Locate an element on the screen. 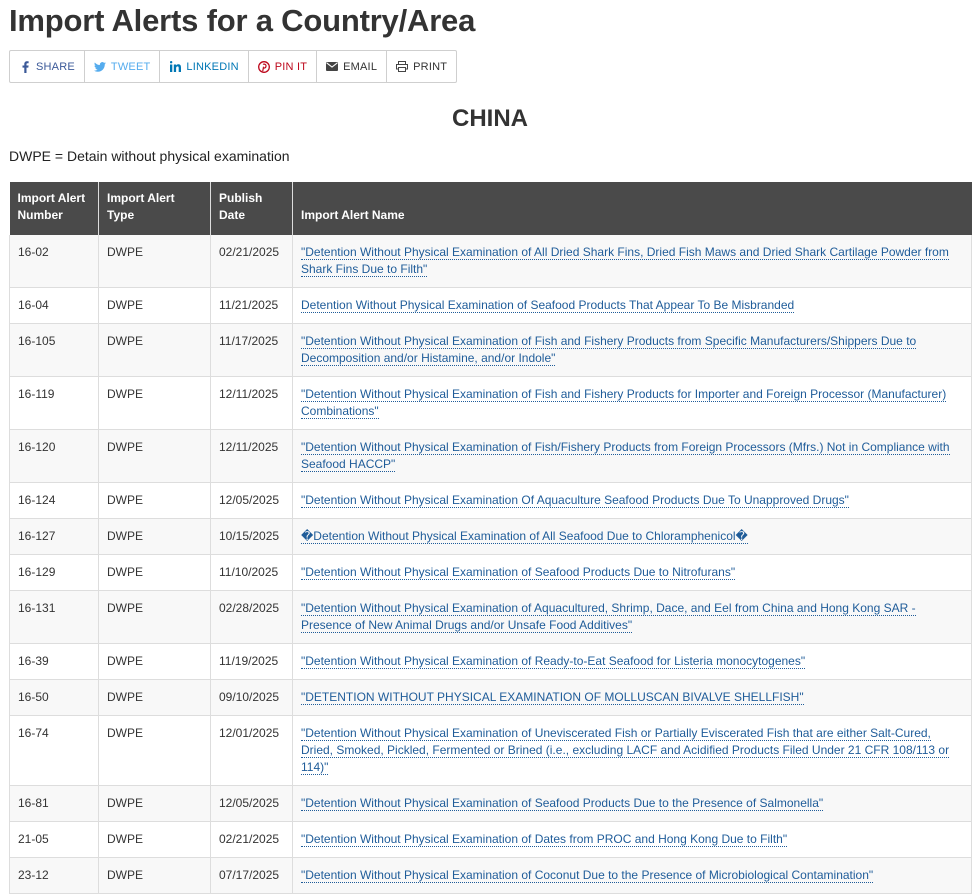 The width and height of the screenshot is (977, 894). share-pinterest-button: PIN IT is located at coordinates (283, 66).